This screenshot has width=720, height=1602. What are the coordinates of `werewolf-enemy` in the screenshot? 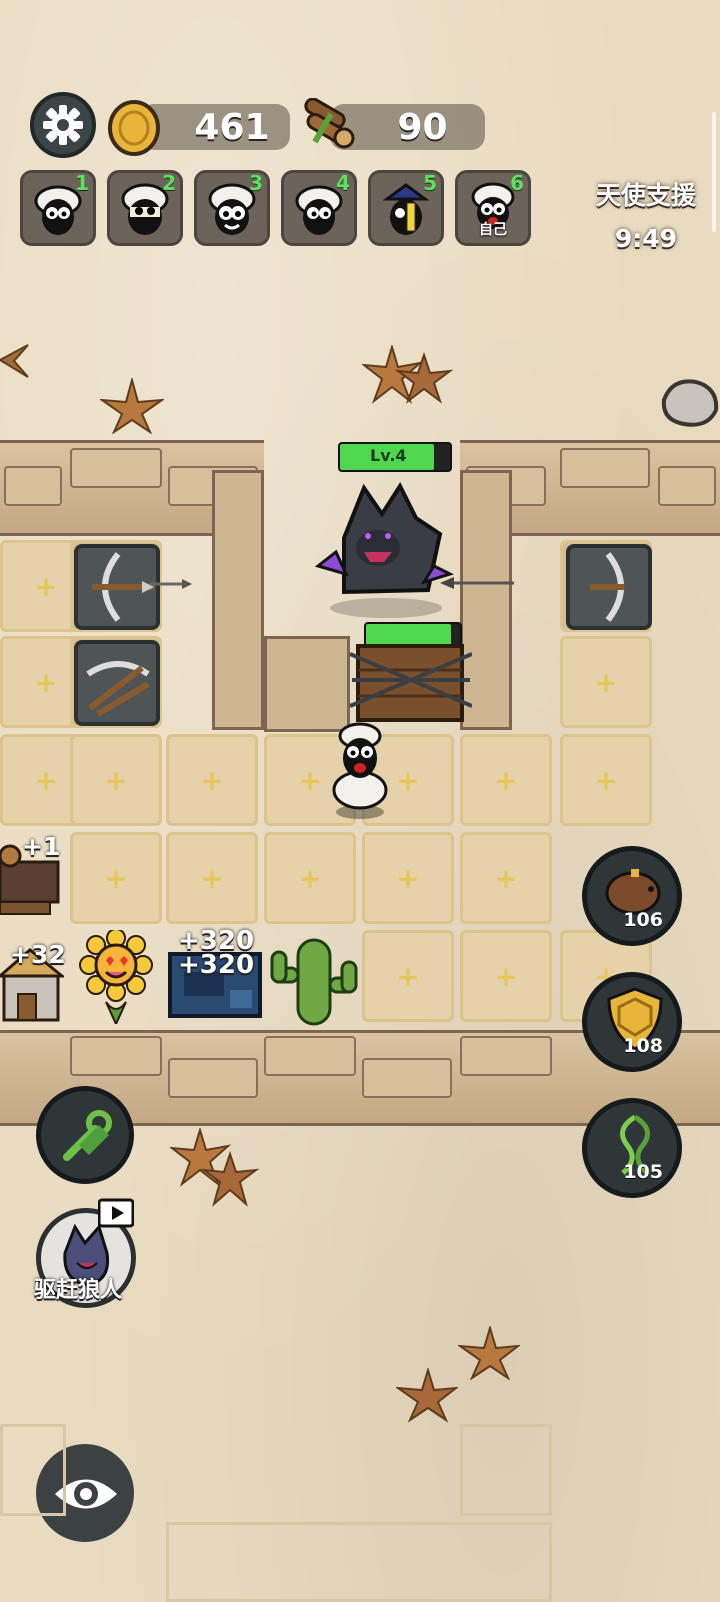 It's located at (382, 549).